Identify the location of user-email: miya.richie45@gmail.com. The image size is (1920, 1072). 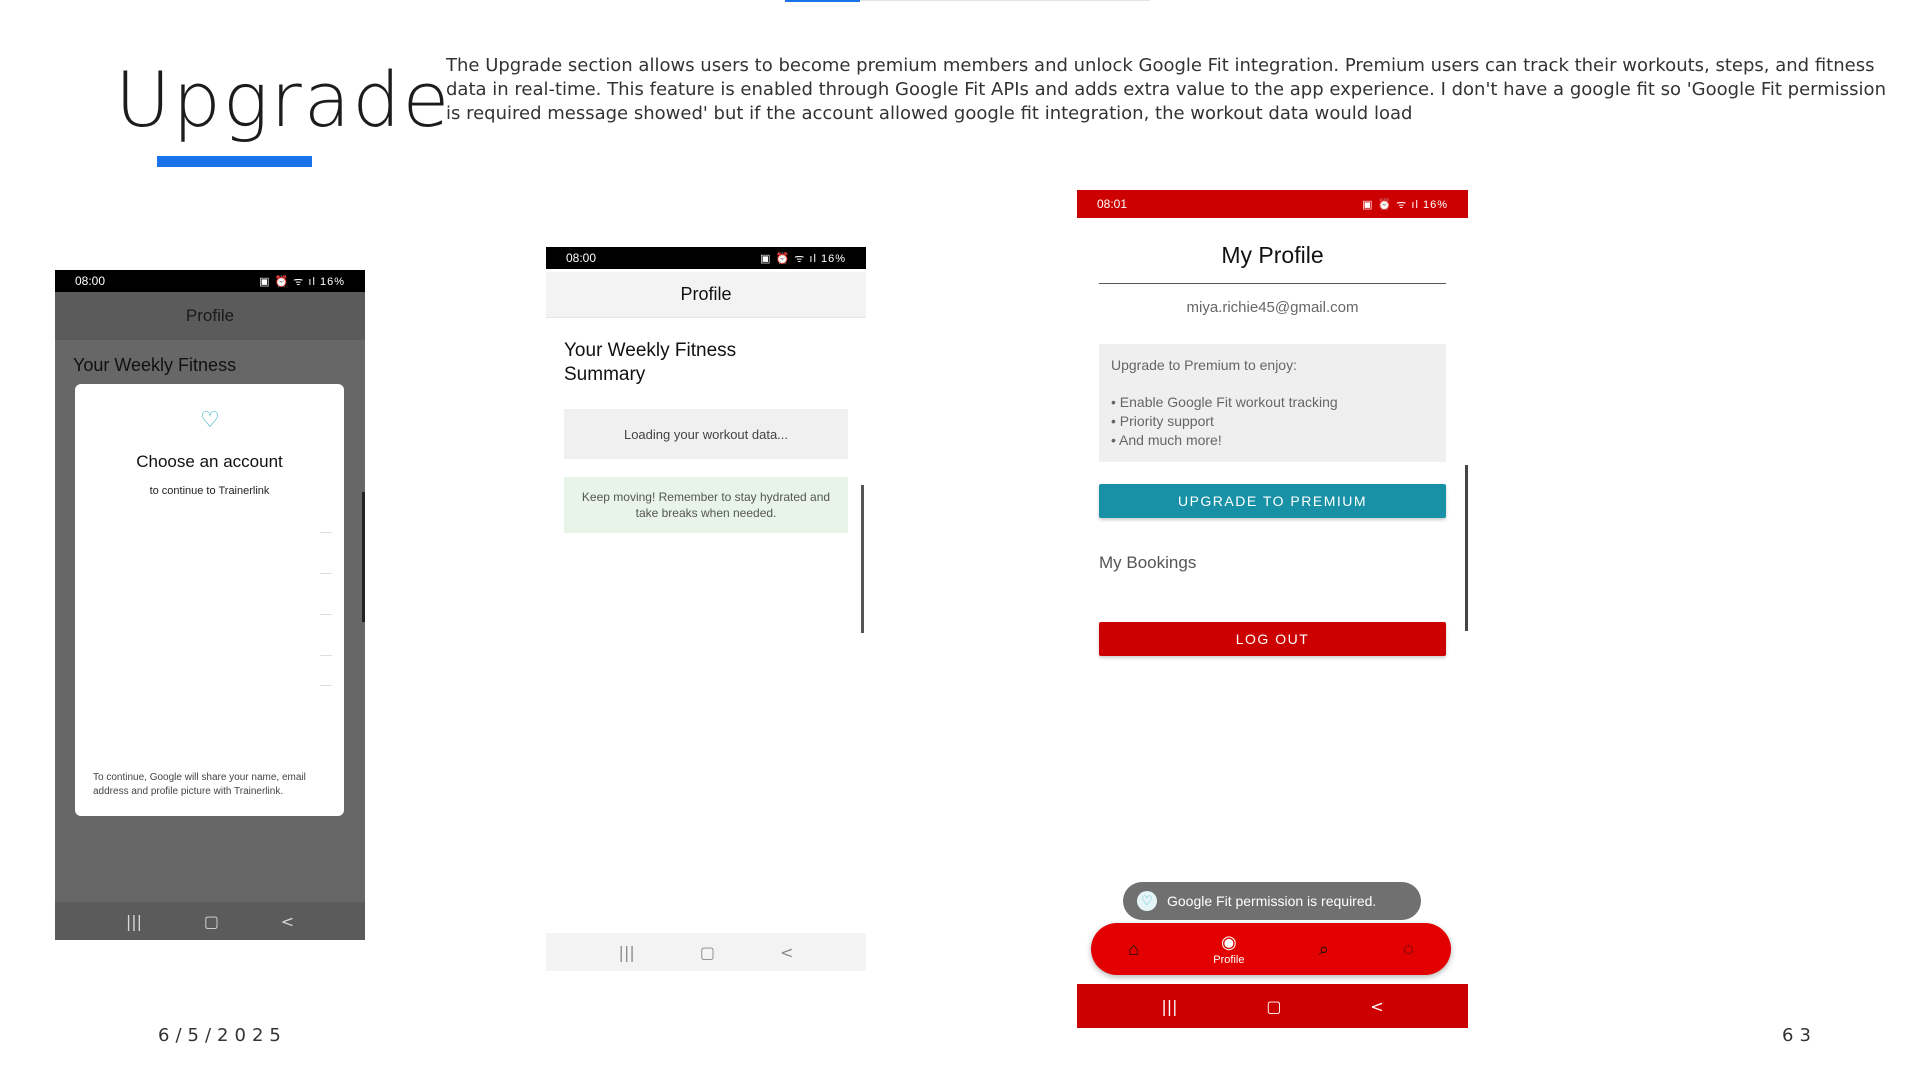
(1272, 307).